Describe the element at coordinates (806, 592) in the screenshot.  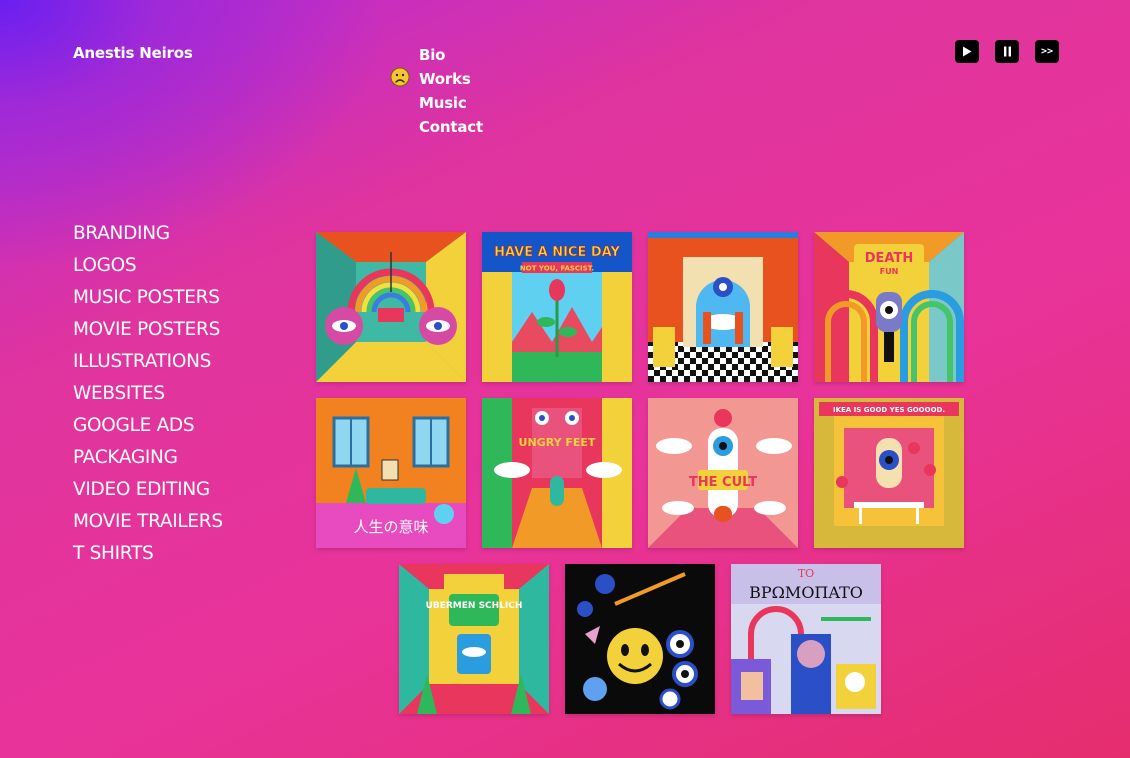
I see `svg-text: BPΩMOΠATO` at that location.